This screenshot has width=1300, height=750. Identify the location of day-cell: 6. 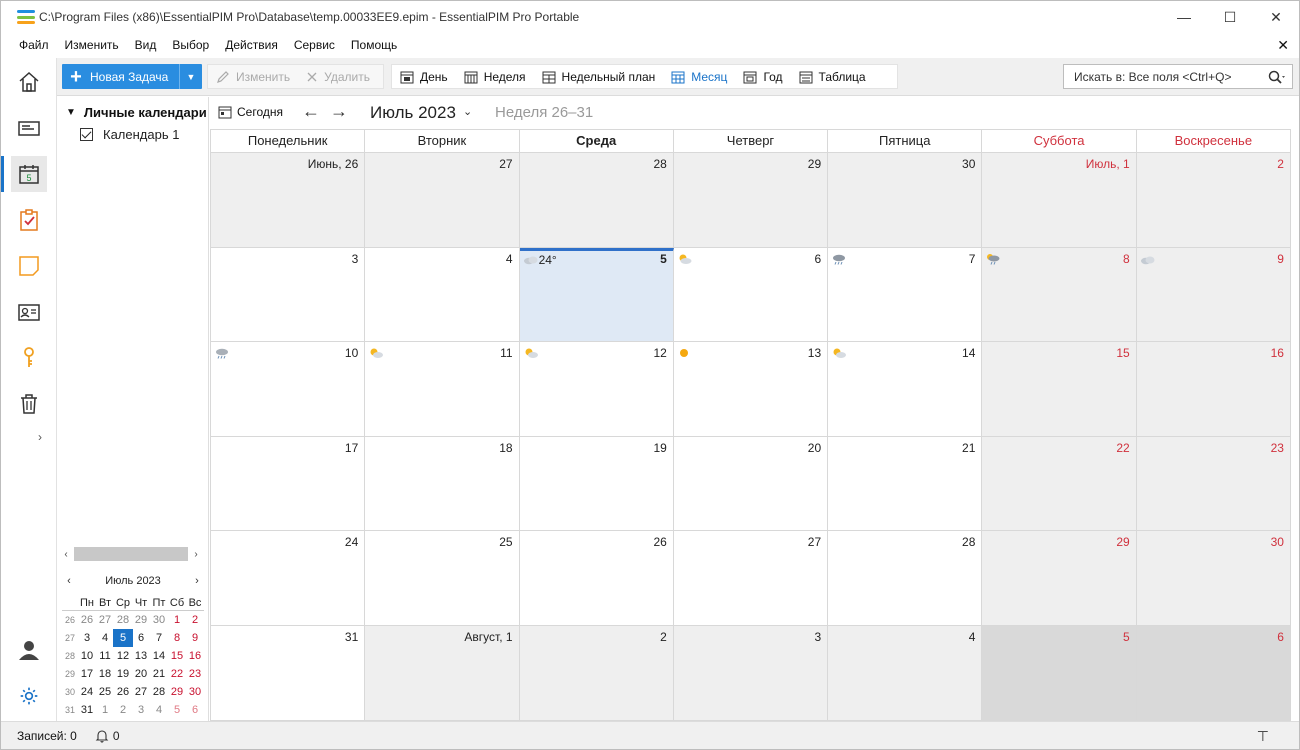
(1213, 672).